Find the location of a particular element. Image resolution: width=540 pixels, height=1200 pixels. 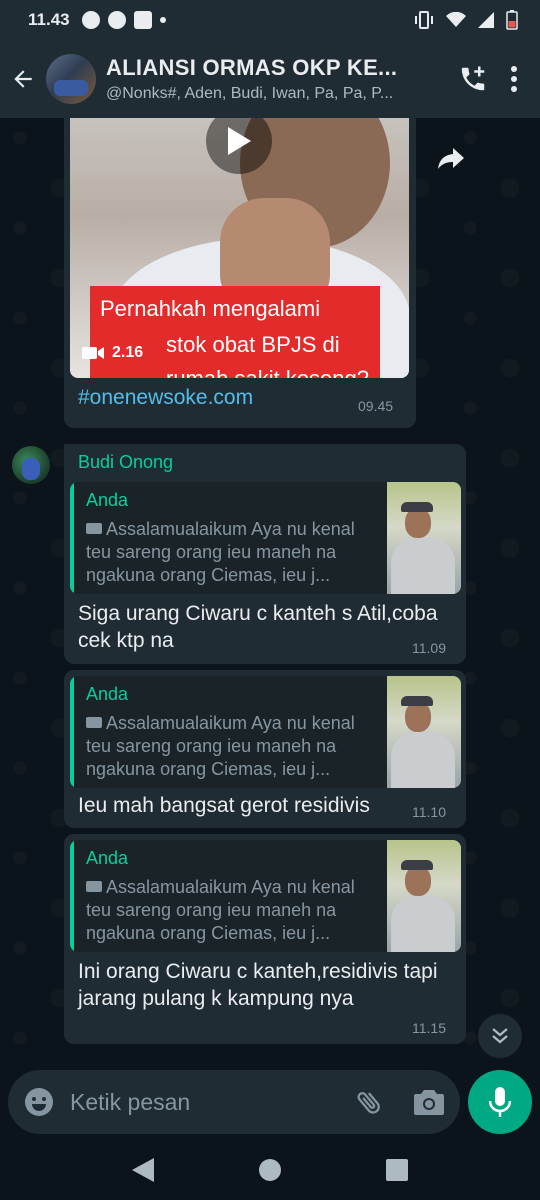

status-time: 11.43 is located at coordinates (49, 19).